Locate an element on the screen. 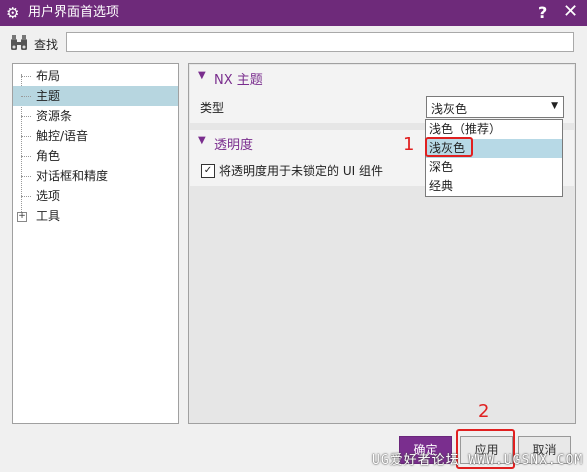 The height and width of the screenshot is (472, 587). tree-item-options: 选项 is located at coordinates (95, 196).